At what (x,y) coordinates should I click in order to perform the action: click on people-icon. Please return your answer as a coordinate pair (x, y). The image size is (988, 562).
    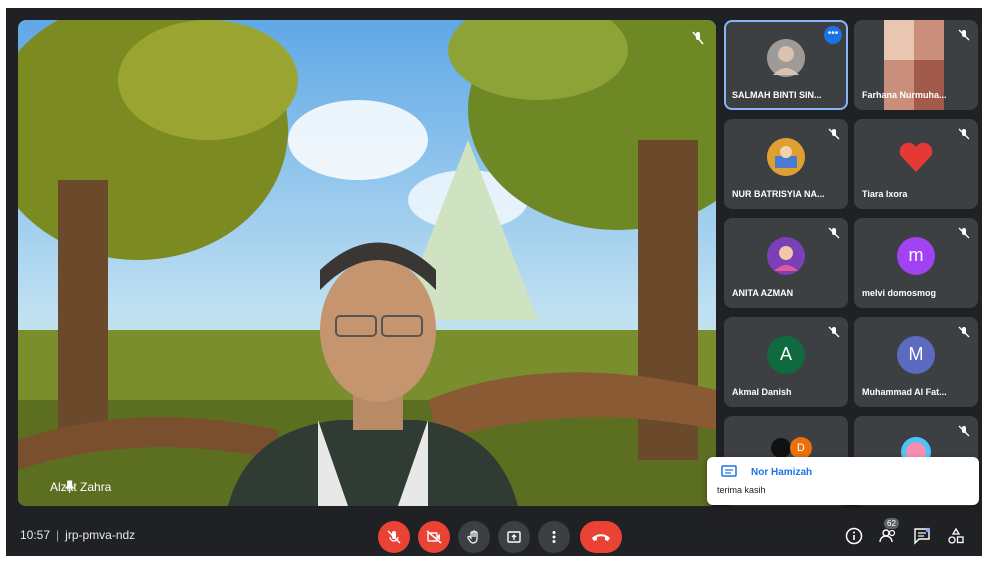
    Looking at the image, I should click on (887, 536).